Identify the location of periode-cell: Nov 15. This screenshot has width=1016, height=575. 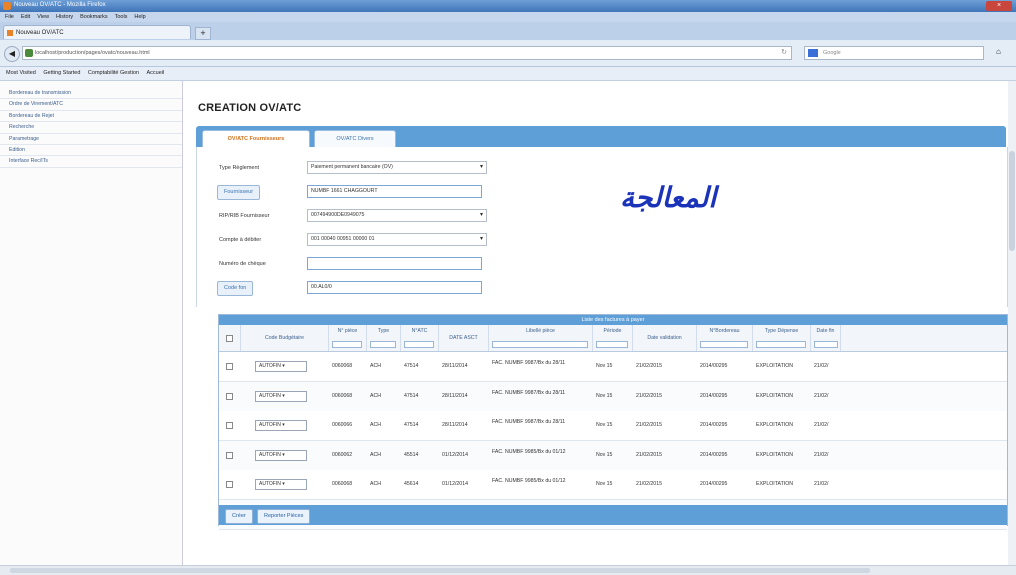
(604, 454).